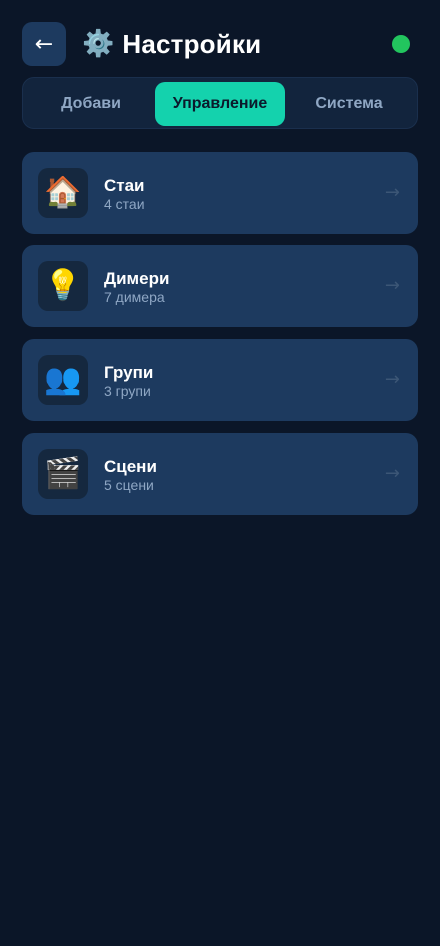 The height and width of the screenshot is (946, 440). What do you see at coordinates (63, 193) in the screenshot?
I see `house-icon: 🏠` at bounding box center [63, 193].